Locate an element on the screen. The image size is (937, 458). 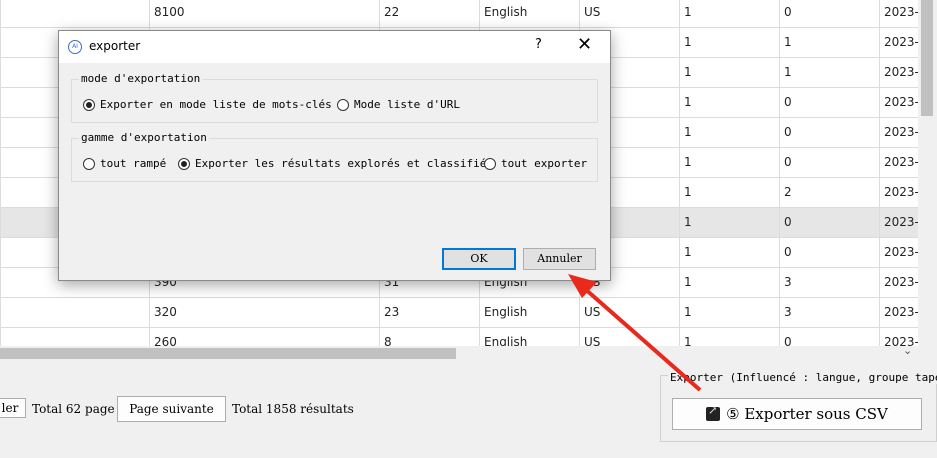
dialog-titlebar: AI exporter ? ✕ is located at coordinates (334, 47).